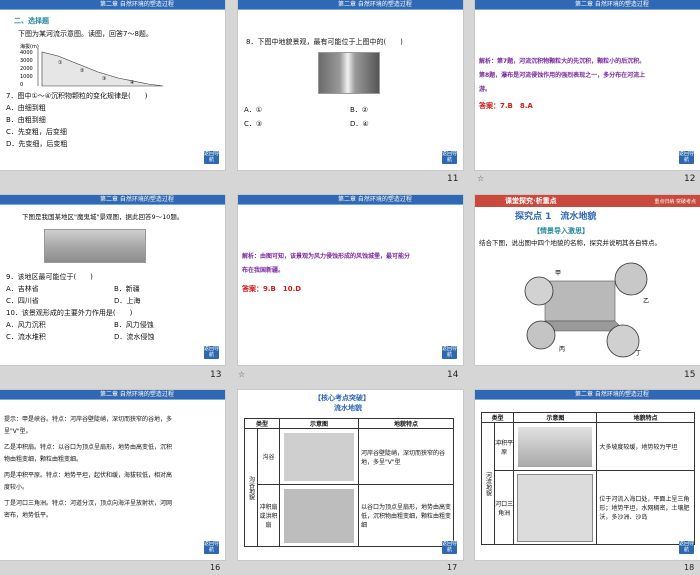 The width and height of the screenshot is (700, 575). Describe the element at coordinates (645, 446) in the screenshot. I see `row-desc: 大多坡度较缓，地势较为平坦` at that location.